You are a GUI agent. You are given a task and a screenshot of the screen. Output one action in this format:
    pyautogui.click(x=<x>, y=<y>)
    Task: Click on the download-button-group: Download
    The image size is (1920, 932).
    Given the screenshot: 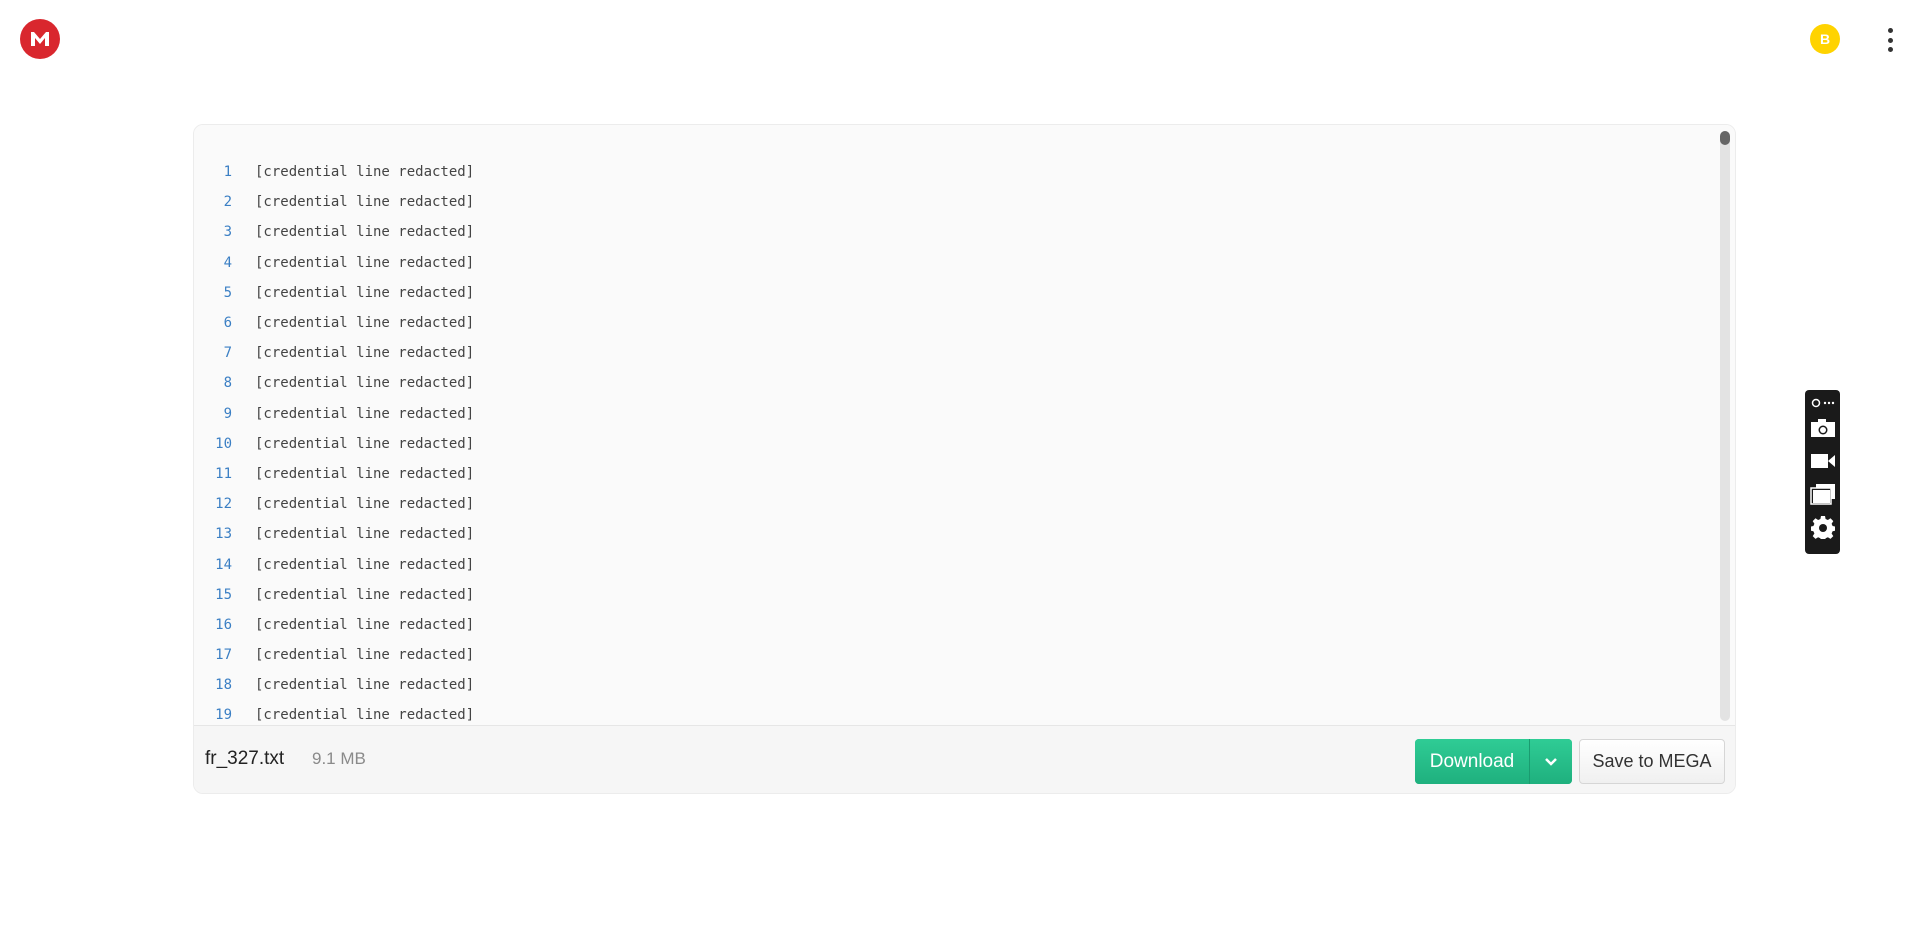 What is the action you would take?
    pyautogui.click(x=1493, y=761)
    